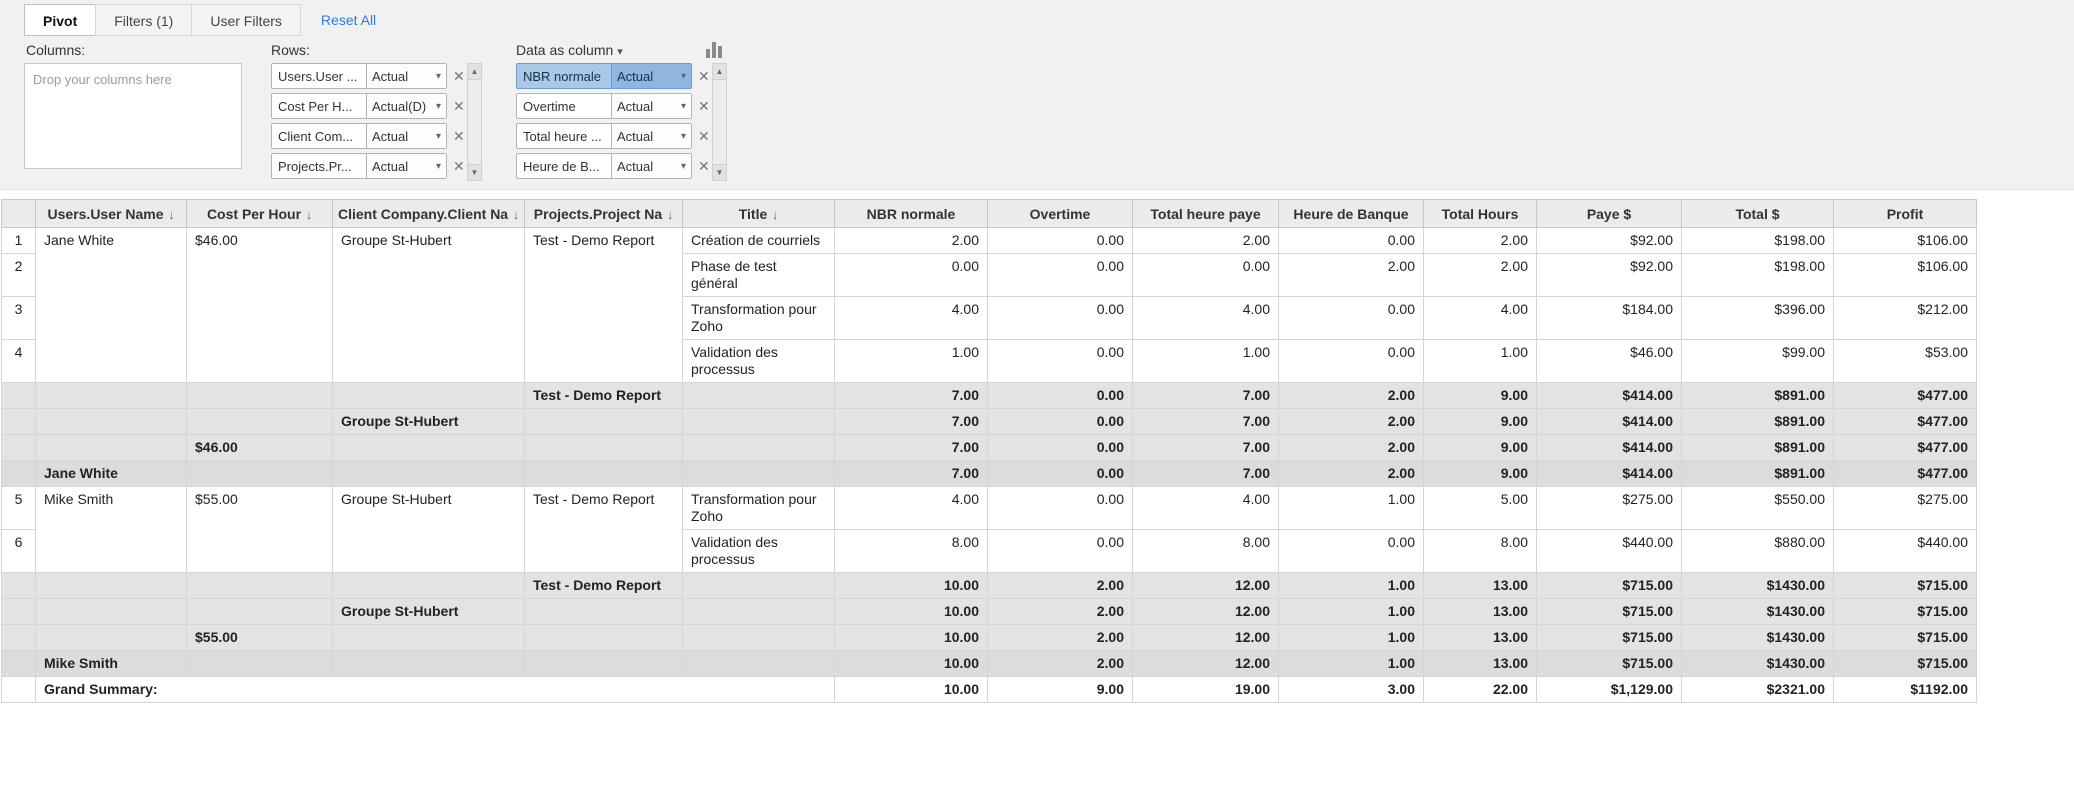 This screenshot has width=2074, height=806. What do you see at coordinates (753, 213) in the screenshot?
I see `column-header-label: Title` at bounding box center [753, 213].